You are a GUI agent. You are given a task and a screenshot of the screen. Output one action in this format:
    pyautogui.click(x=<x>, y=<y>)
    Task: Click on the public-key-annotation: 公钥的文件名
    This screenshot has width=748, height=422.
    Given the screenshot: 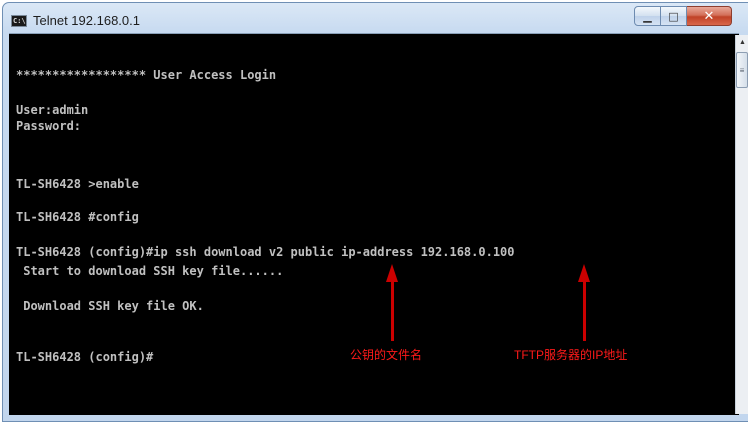 What is the action you would take?
    pyautogui.click(x=386, y=355)
    